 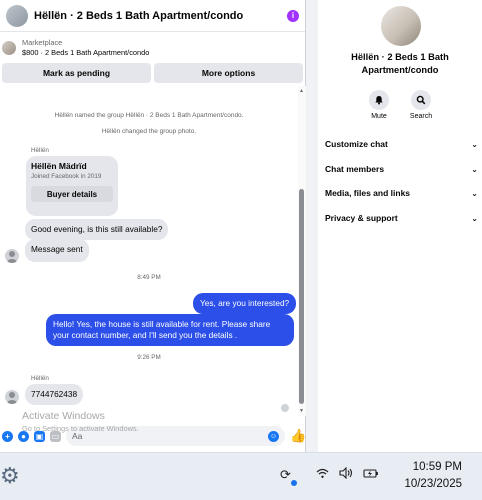 What do you see at coordinates (17, 15) in the screenshot?
I see `chat-avatar` at bounding box center [17, 15].